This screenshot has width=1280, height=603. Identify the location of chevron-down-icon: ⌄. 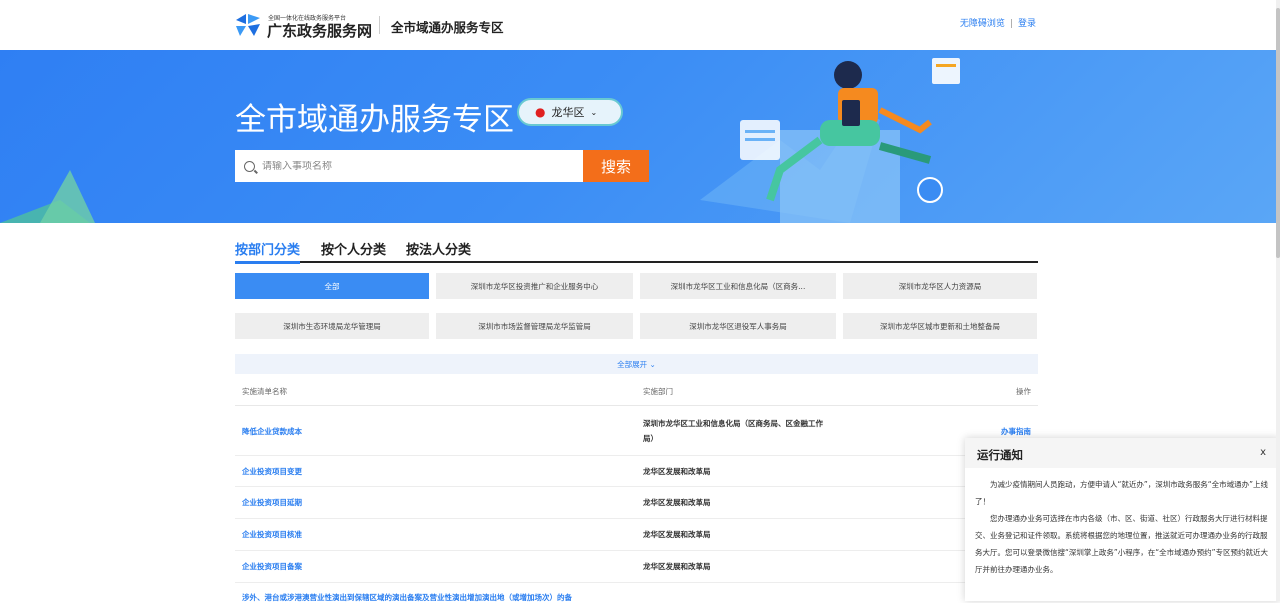
(594, 112).